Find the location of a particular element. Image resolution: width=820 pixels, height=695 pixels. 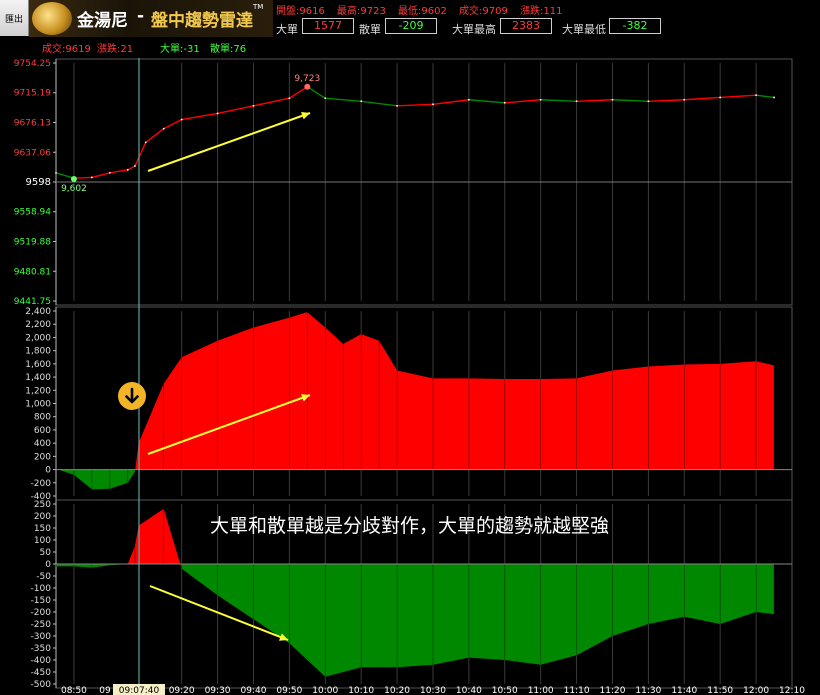

y-tick-label: -100 is located at coordinates (41, 589).